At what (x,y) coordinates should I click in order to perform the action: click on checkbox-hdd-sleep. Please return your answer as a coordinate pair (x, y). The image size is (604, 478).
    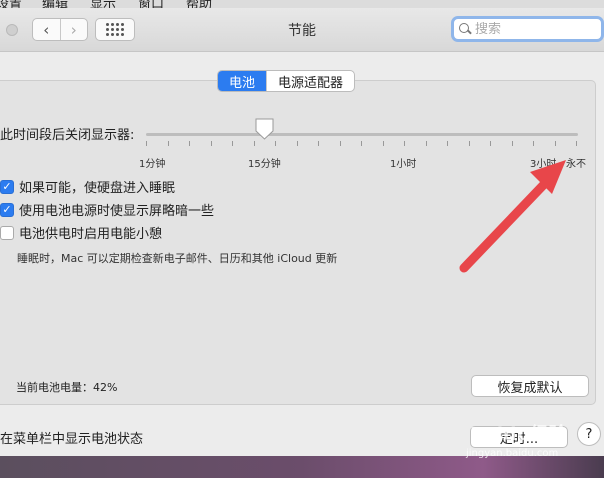
    Looking at the image, I should click on (7, 186).